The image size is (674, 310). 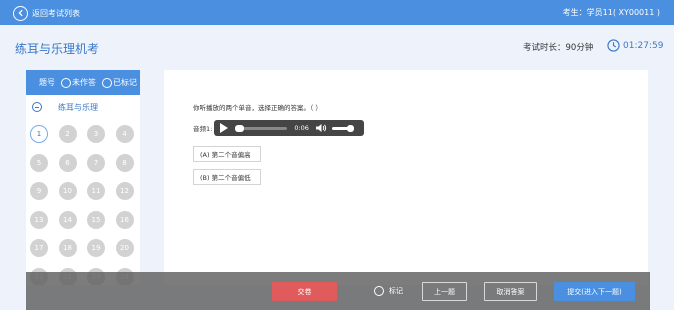 I want to click on play-icon, so click(x=224, y=128).